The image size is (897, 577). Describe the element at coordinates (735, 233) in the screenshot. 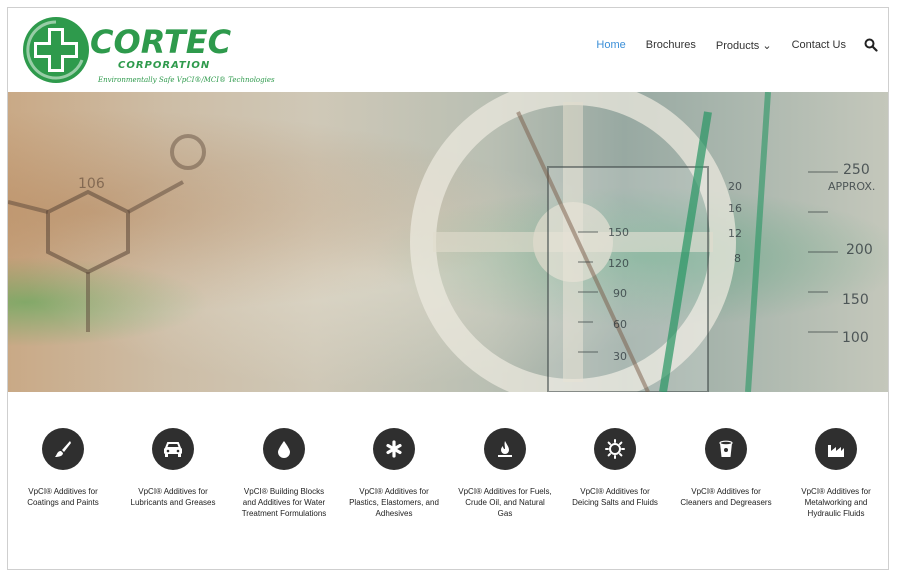

I see `scale-label: 12` at that location.